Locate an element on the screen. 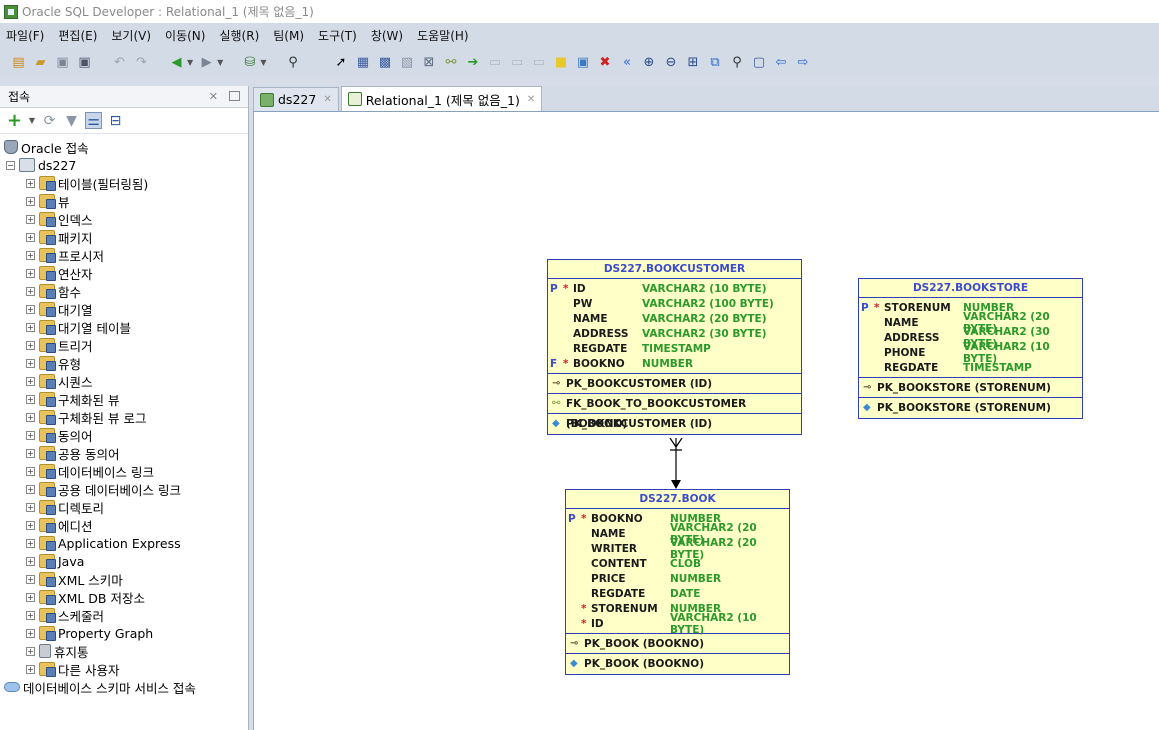  schema-browser-icon: ⚌ is located at coordinates (93, 120).